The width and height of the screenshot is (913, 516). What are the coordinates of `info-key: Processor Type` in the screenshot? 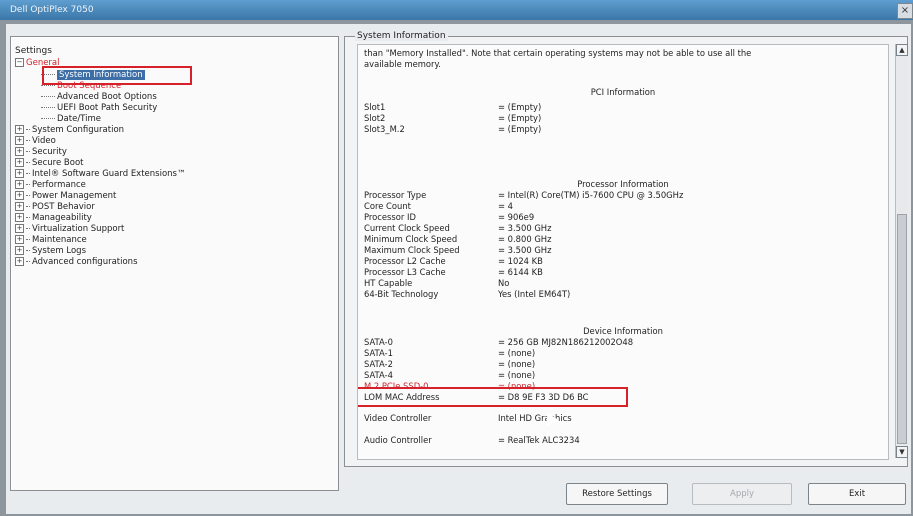 It's located at (395, 195).